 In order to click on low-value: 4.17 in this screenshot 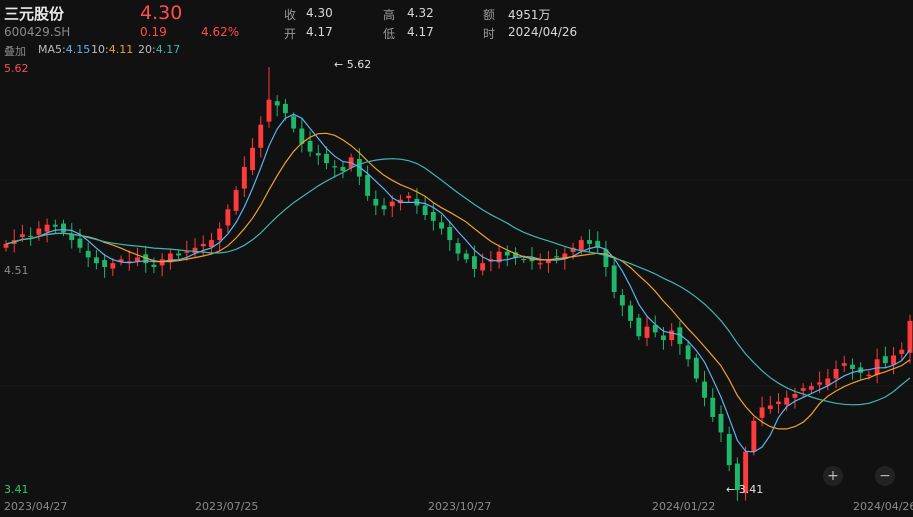, I will do `click(420, 32)`.